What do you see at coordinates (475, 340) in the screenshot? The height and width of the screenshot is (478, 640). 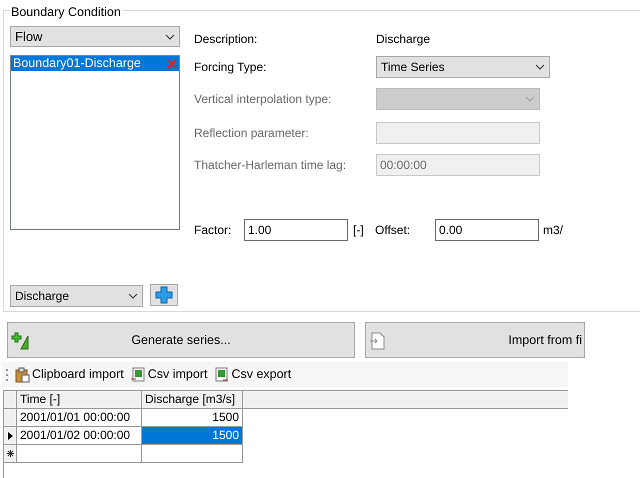 I see `action-button: Import from fi` at bounding box center [475, 340].